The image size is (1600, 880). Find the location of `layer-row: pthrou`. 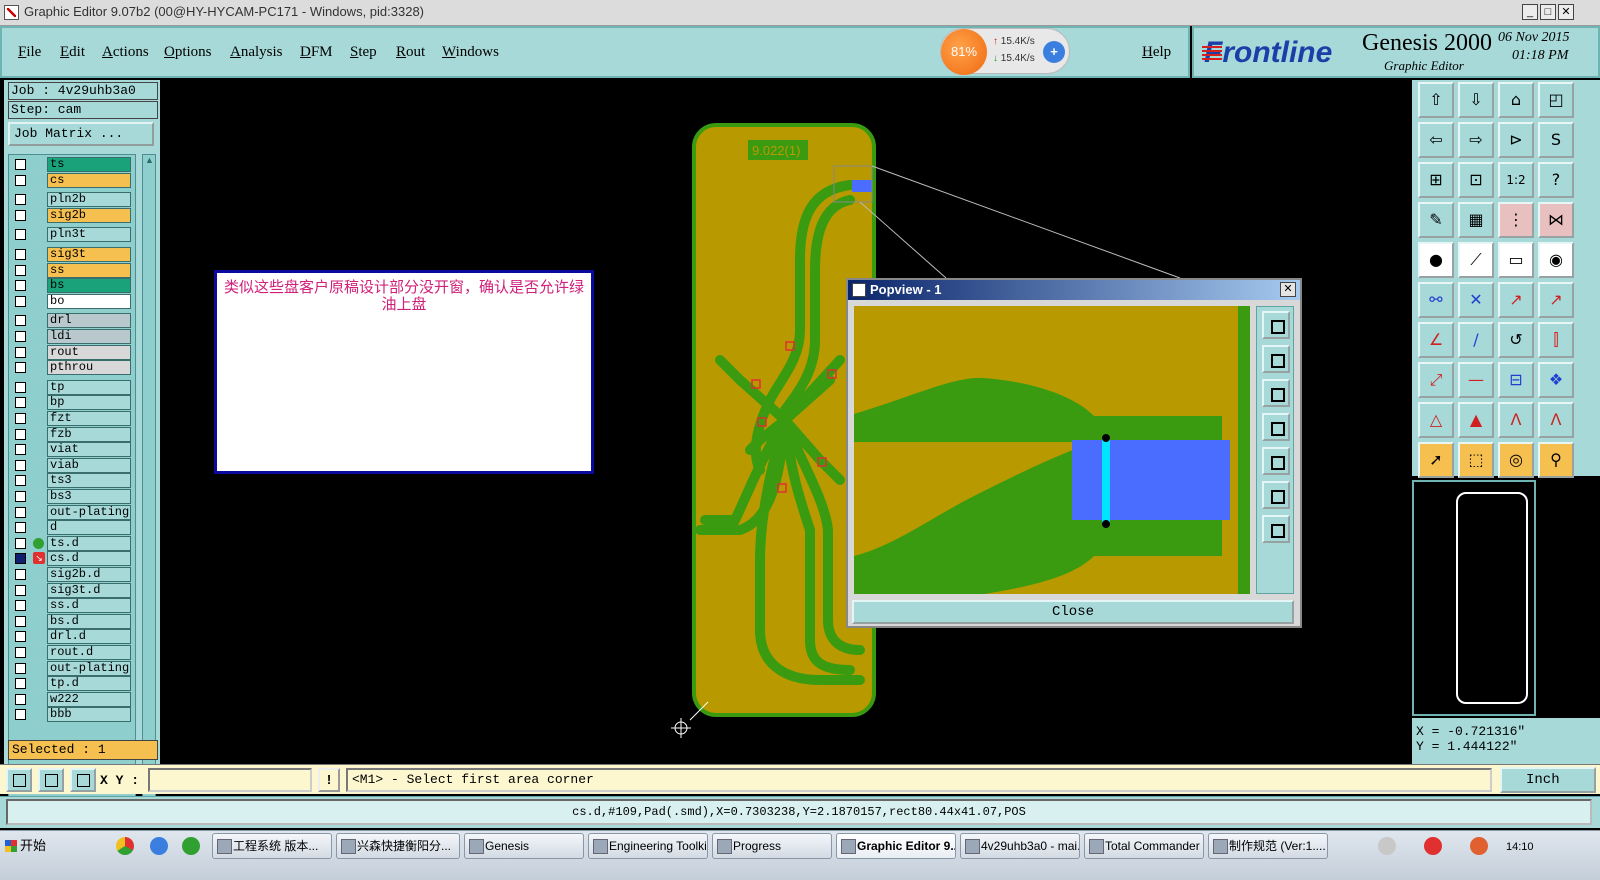

layer-row: pthrou is located at coordinates (72, 368).